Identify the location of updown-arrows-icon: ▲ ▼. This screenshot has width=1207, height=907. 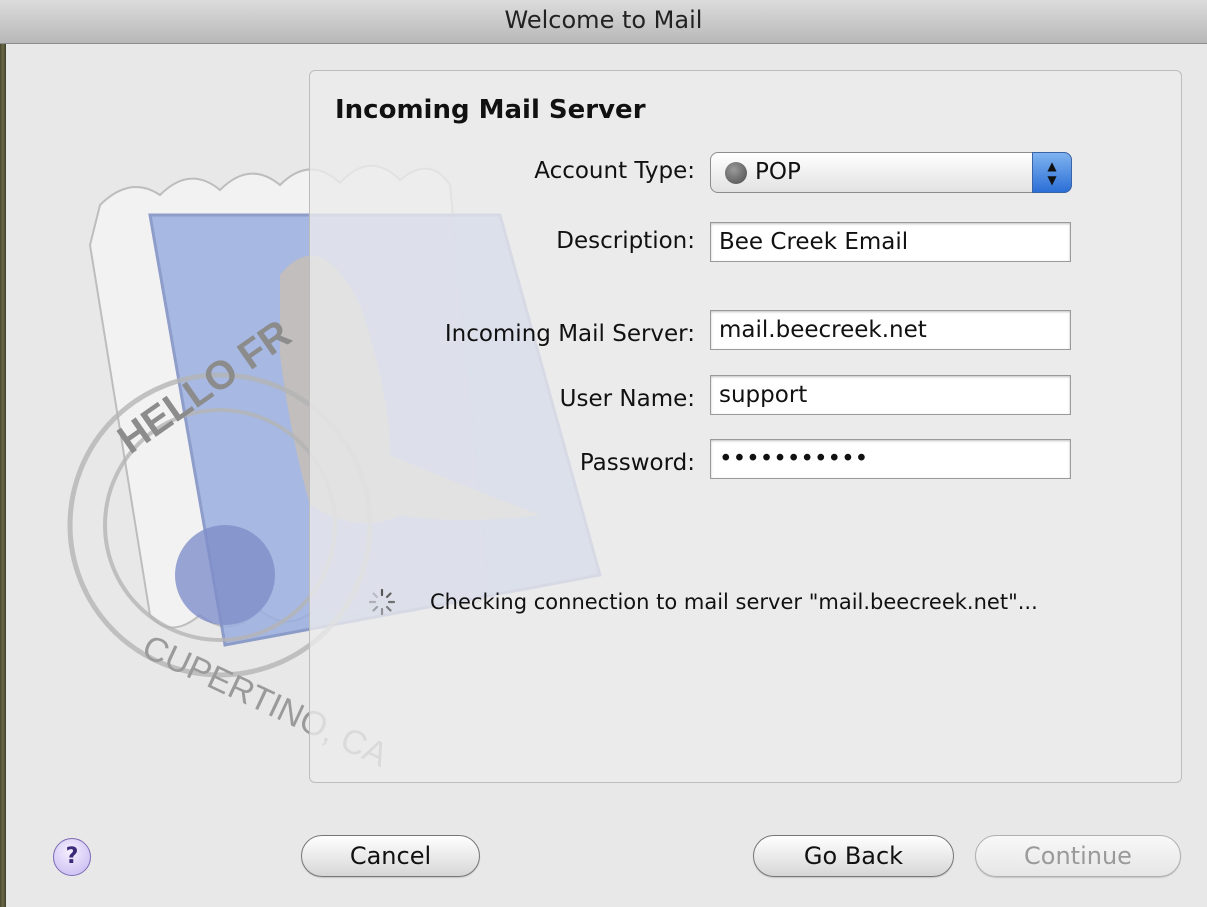
(1052, 172).